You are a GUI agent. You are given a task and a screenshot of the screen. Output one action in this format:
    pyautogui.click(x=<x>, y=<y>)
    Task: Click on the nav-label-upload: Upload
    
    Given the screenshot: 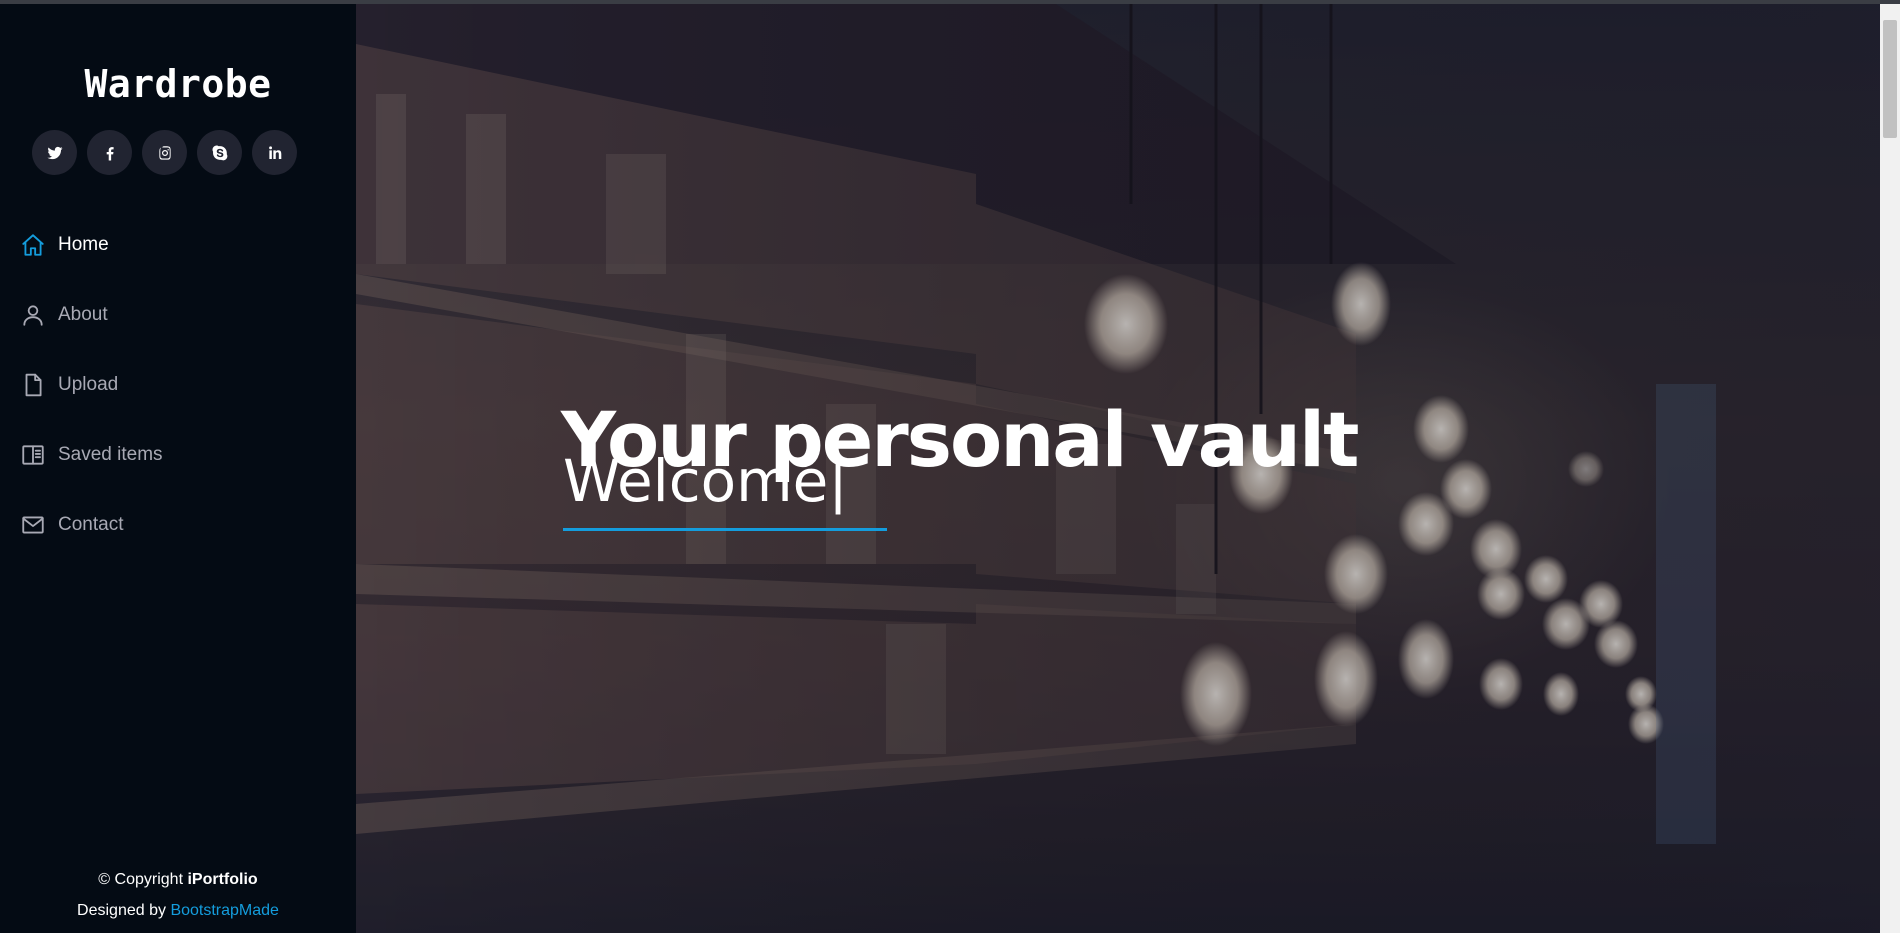 What is the action you would take?
    pyautogui.click(x=88, y=384)
    